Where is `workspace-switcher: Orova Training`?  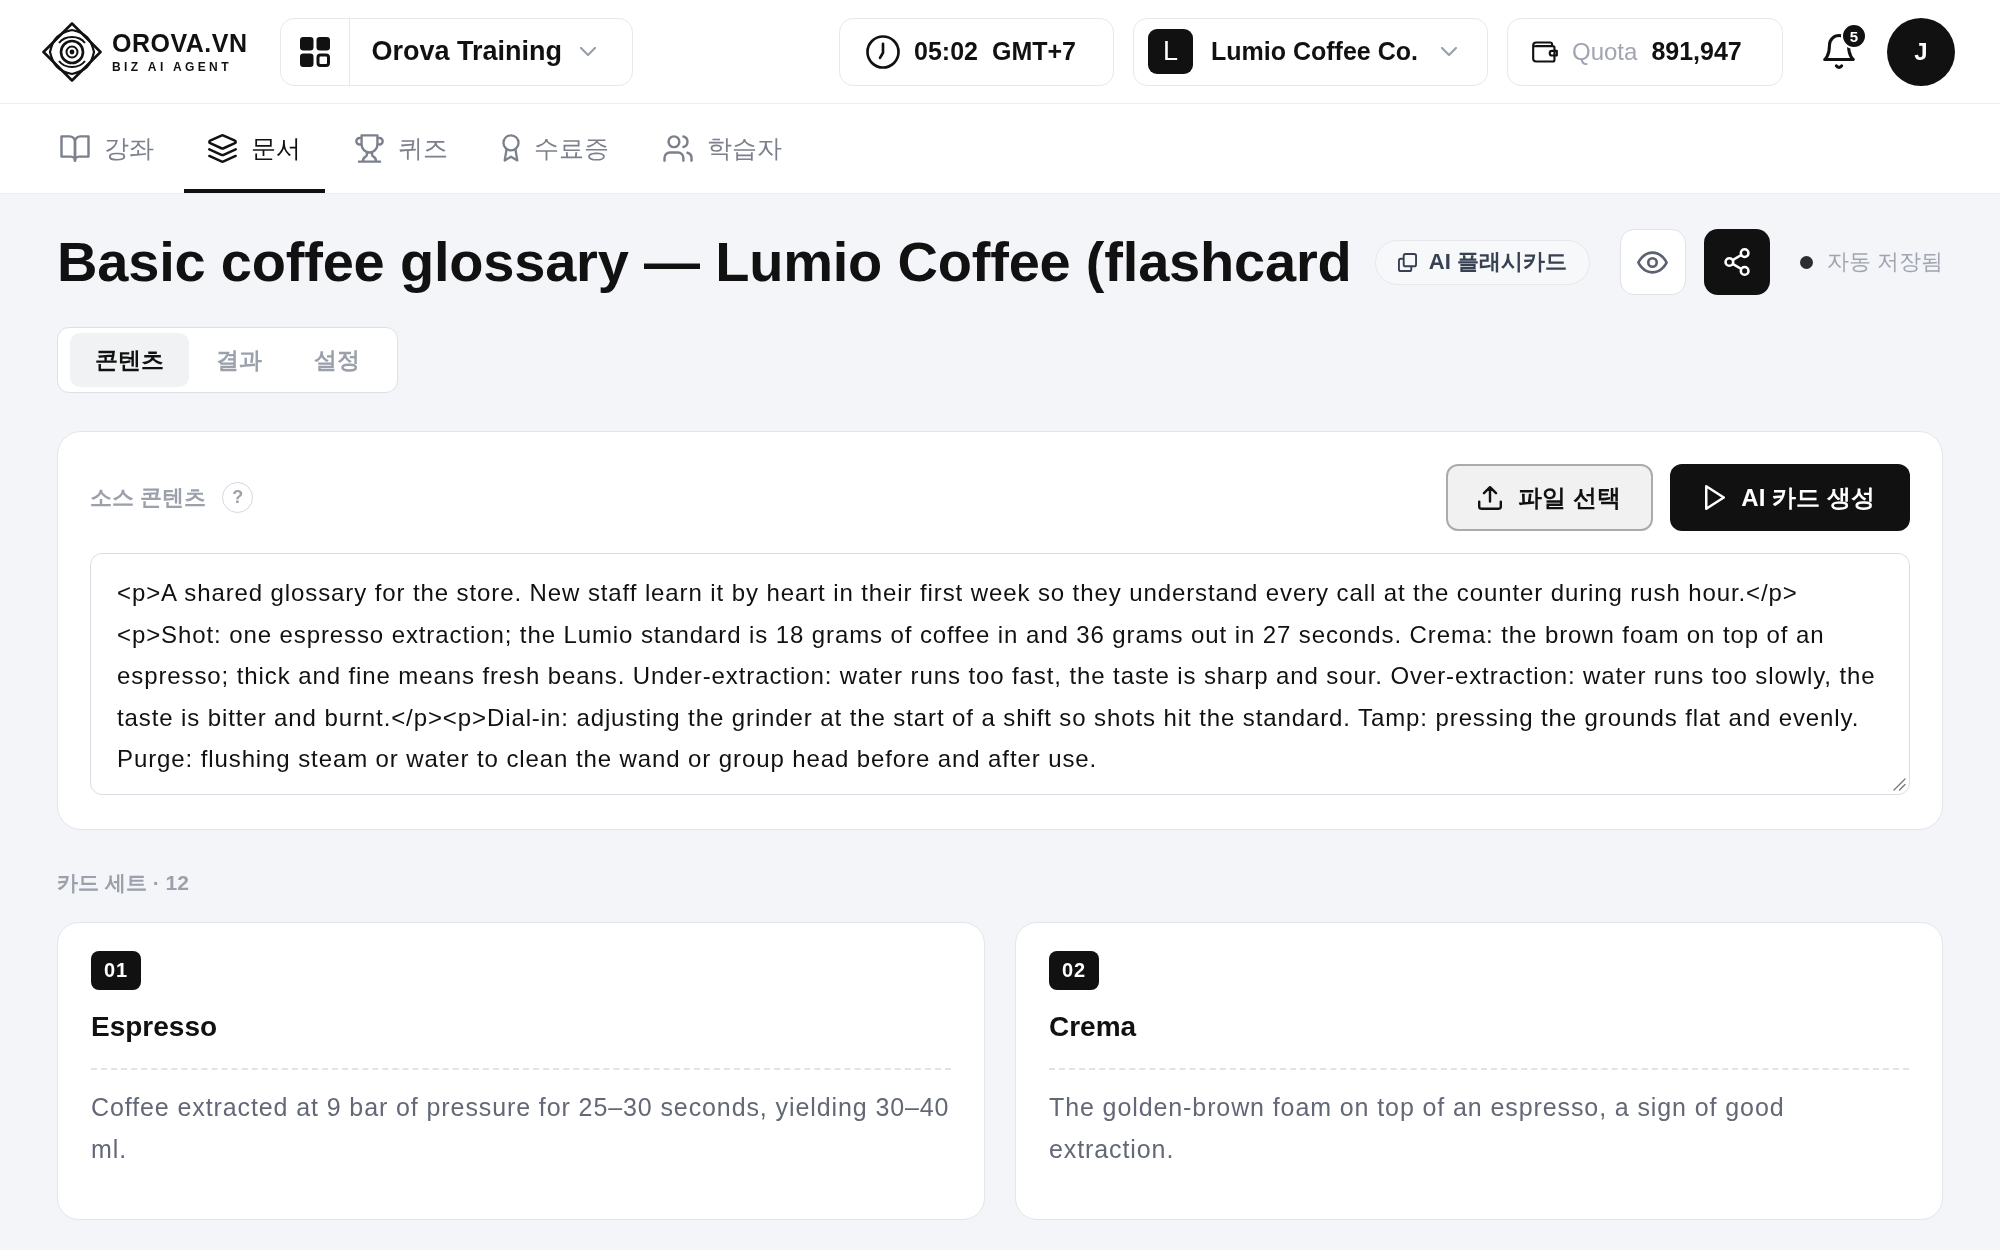 workspace-switcher: Orova Training is located at coordinates (456, 51).